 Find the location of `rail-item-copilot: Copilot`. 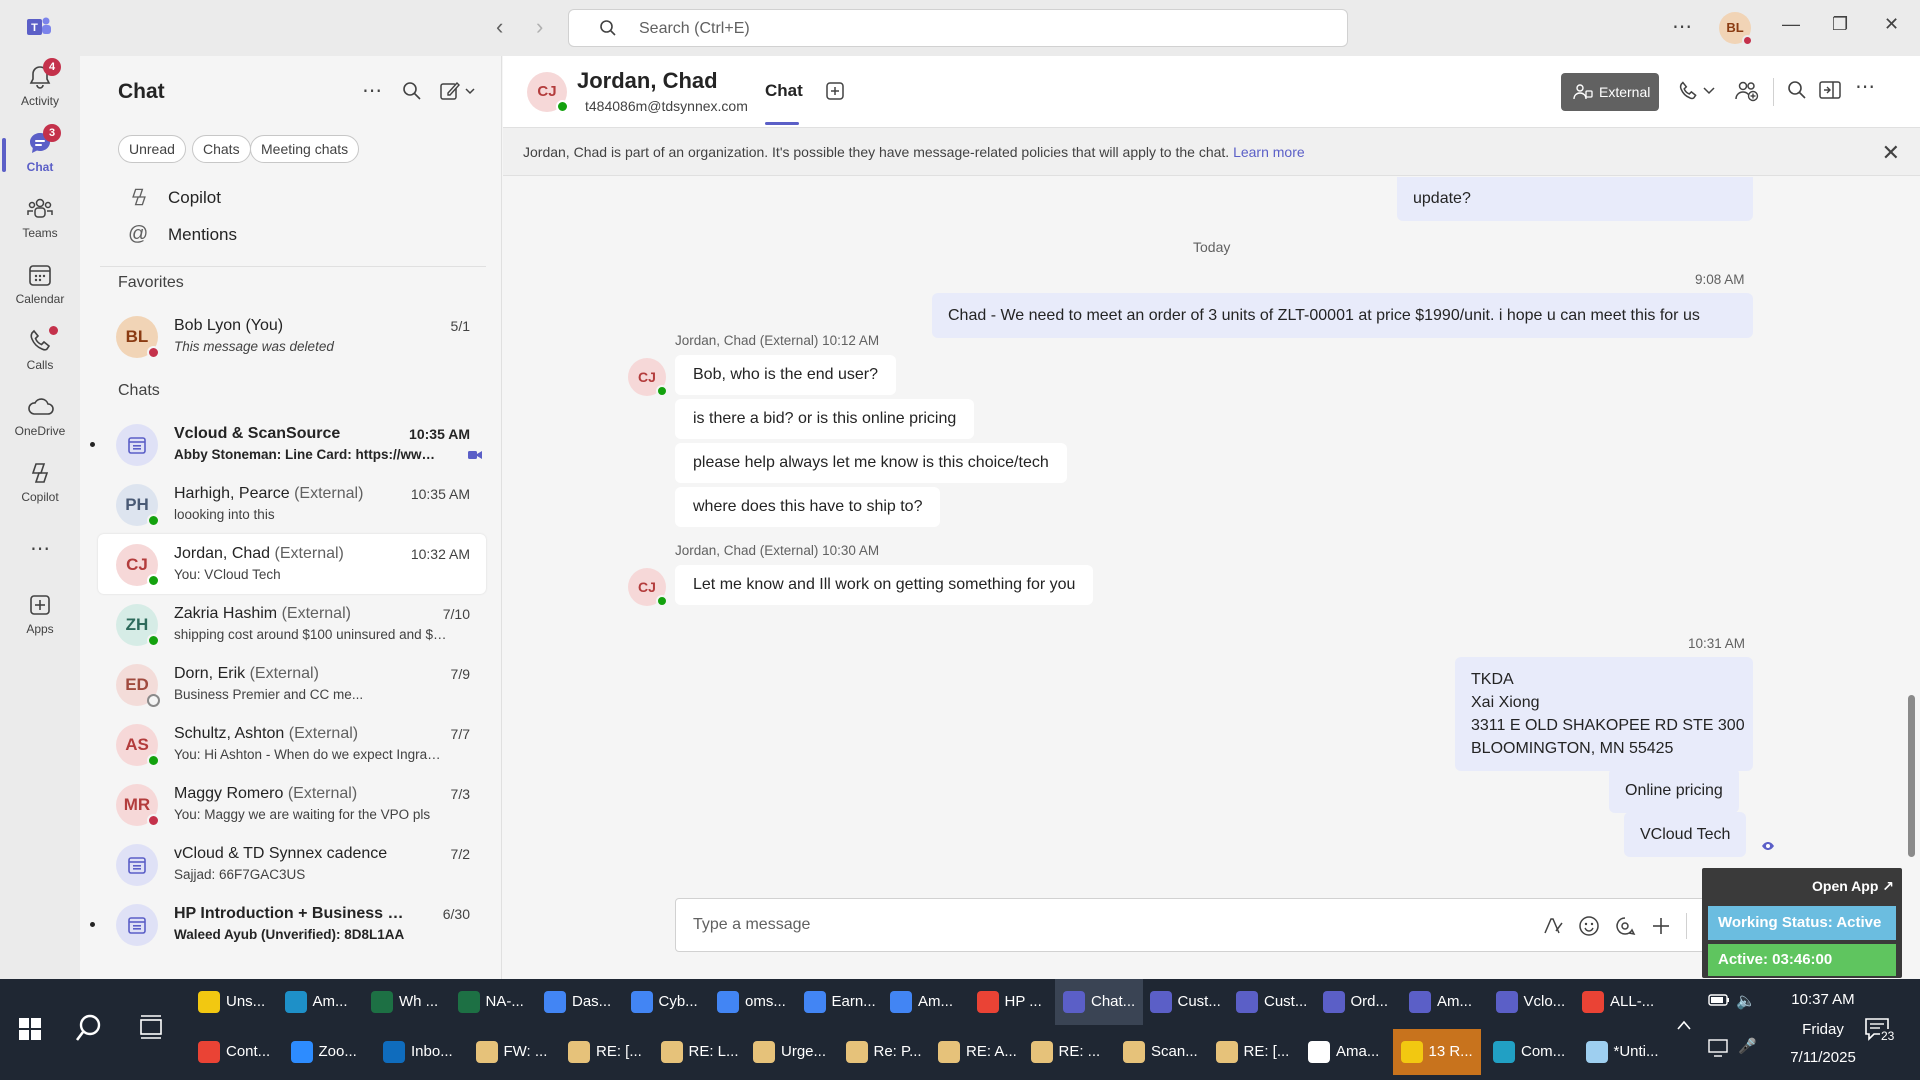

rail-item-copilot: Copilot is located at coordinates (40, 491).